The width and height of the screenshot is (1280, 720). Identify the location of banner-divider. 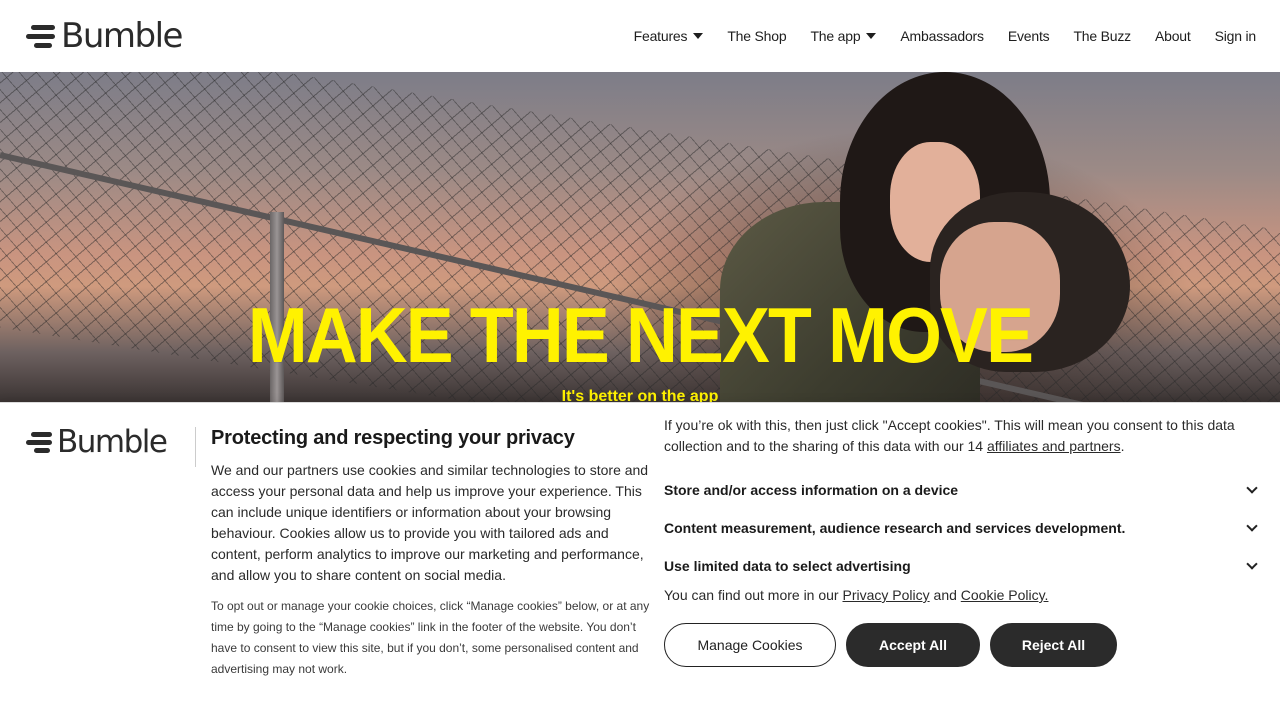
(195, 447).